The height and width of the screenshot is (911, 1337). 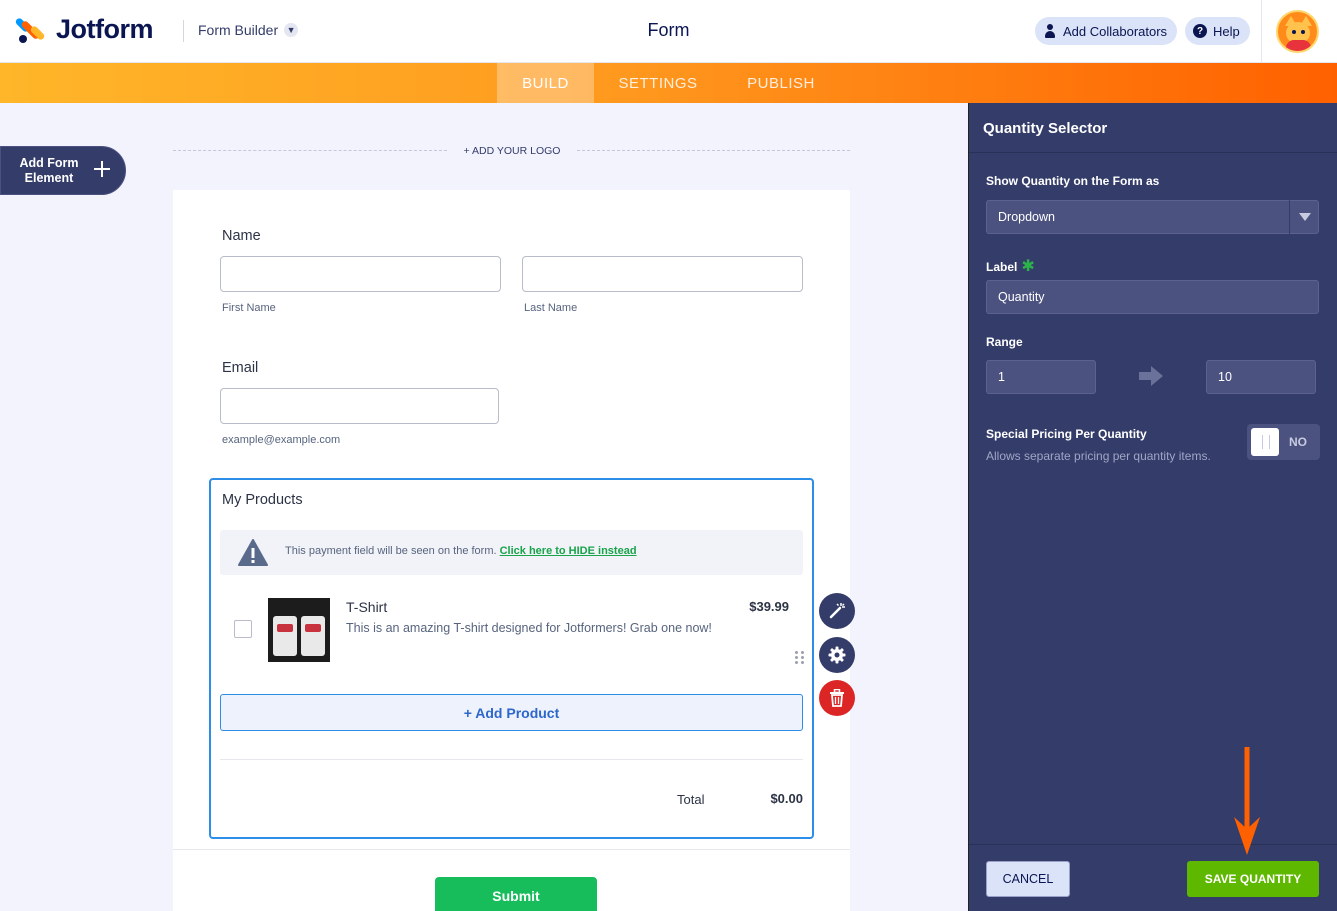 I want to click on brand-name: Jotform, so click(x=105, y=29).